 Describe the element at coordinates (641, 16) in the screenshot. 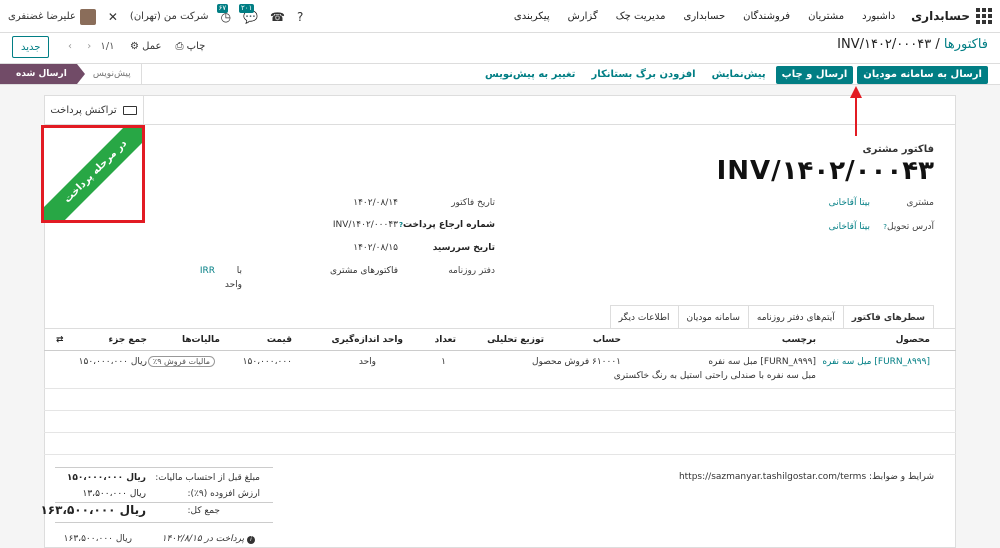

I see `menu-cheques: مدیریت چک` at that location.